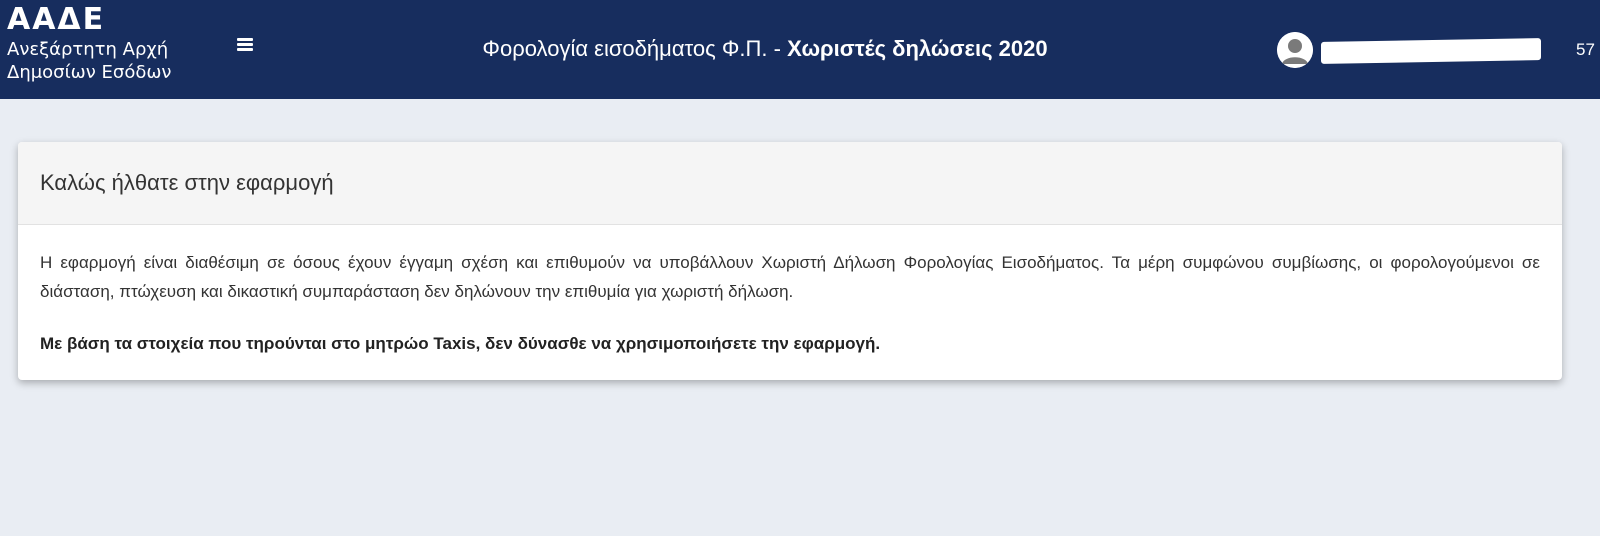 The image size is (1600, 536). Describe the element at coordinates (917, 48) in the screenshot. I see `app-title-bold: Χωριστές δηλώσεις 2020` at that location.